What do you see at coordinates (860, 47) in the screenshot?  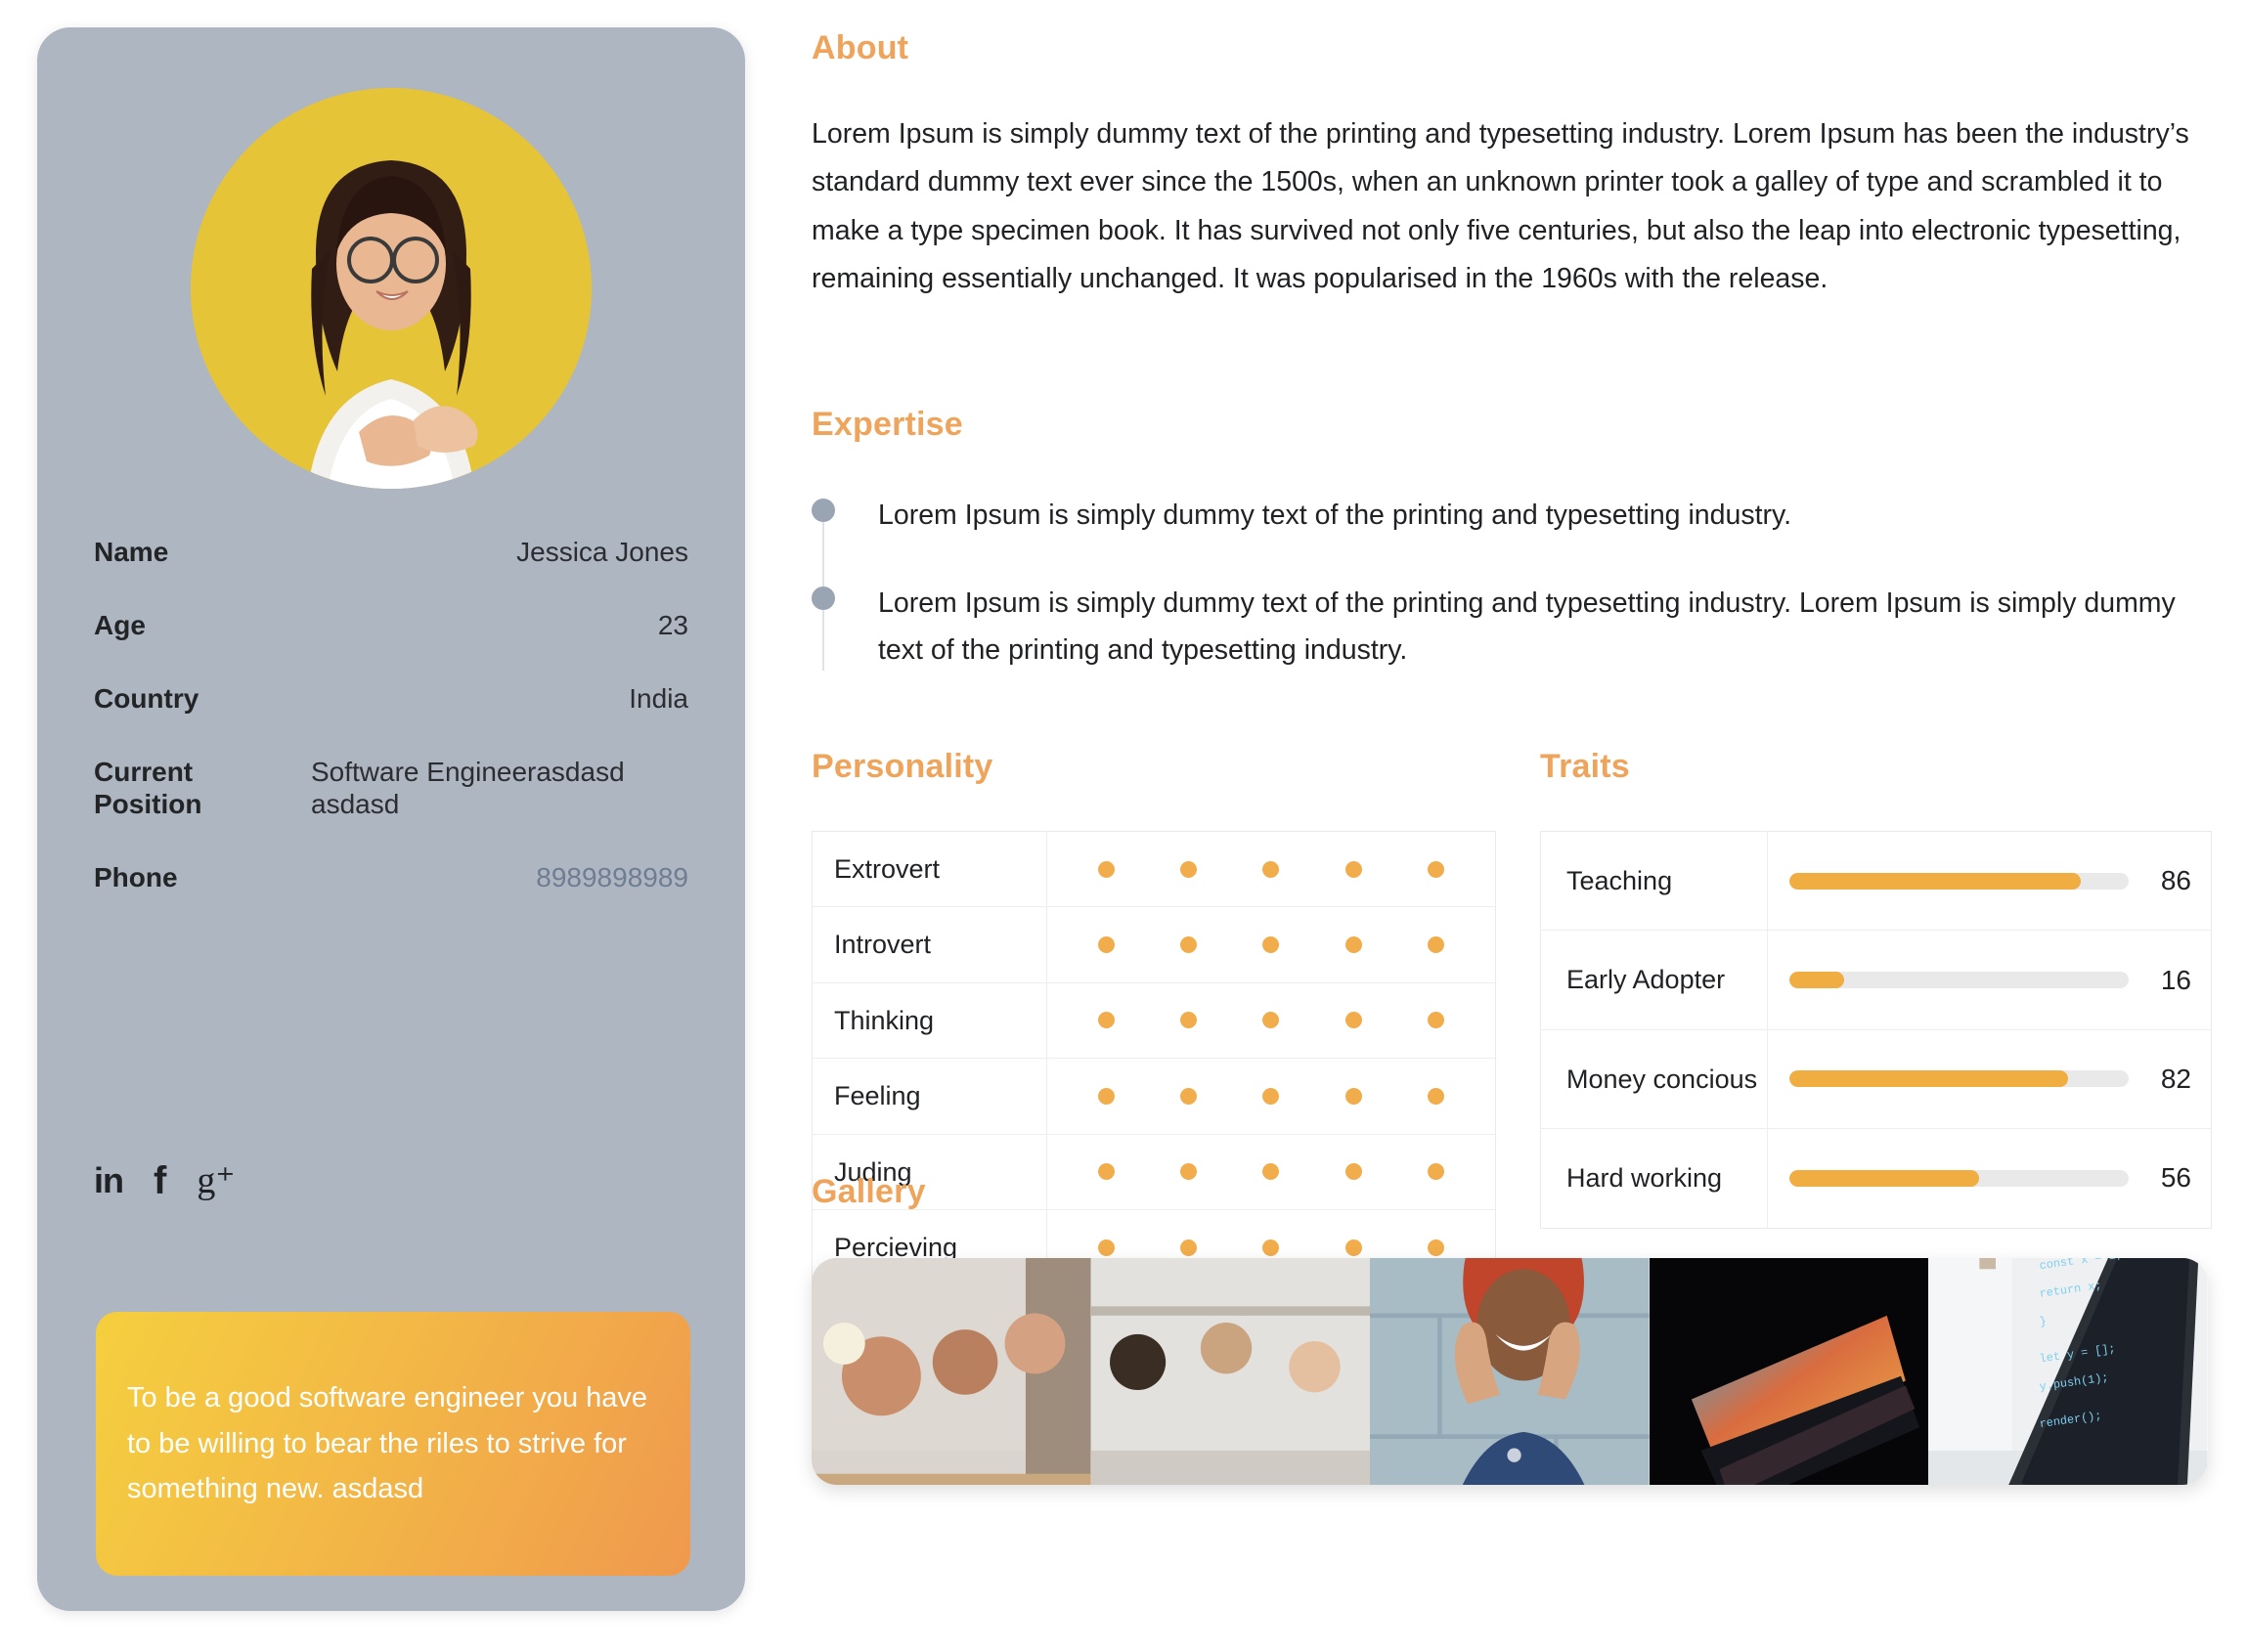 I see `about-title: About` at bounding box center [860, 47].